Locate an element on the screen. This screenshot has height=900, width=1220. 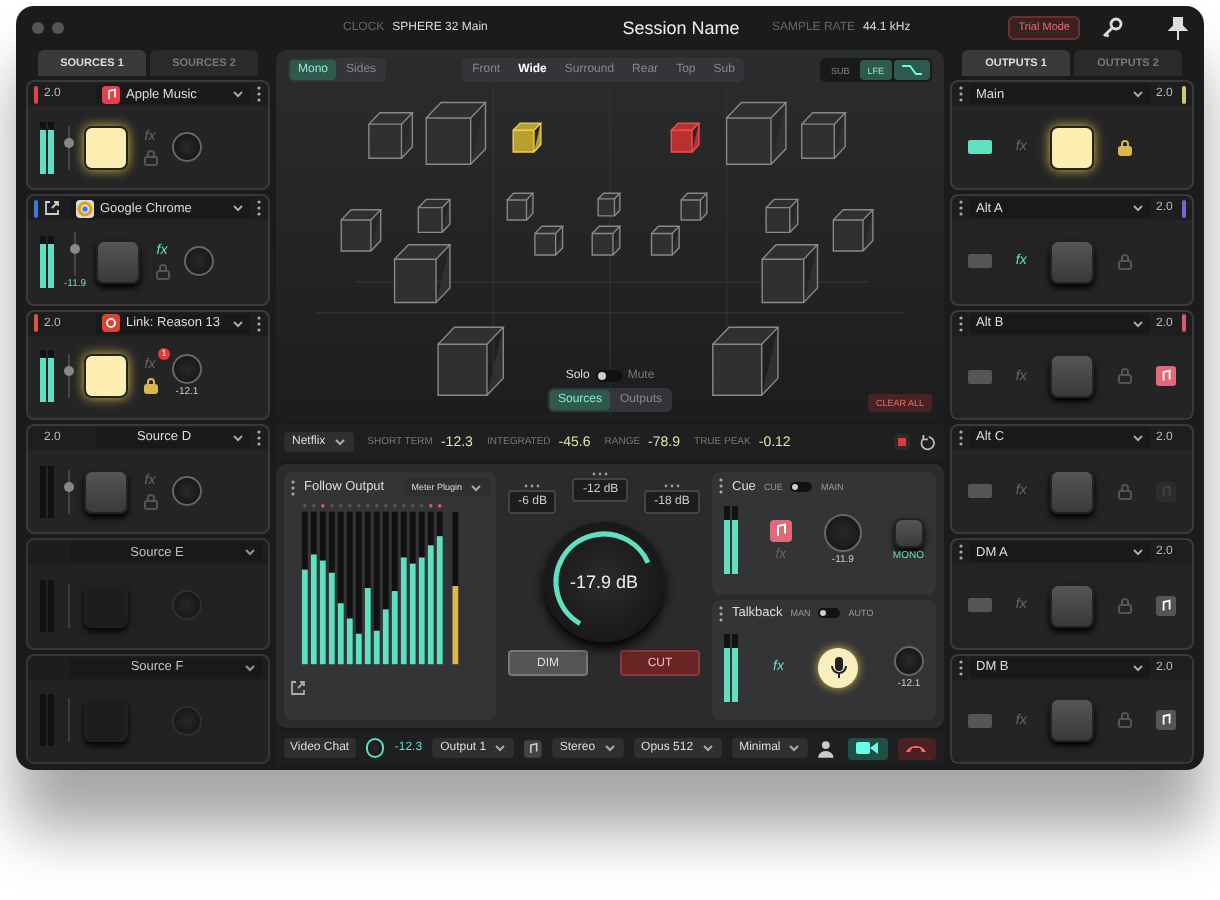
record-button is located at coordinates (902, 442).